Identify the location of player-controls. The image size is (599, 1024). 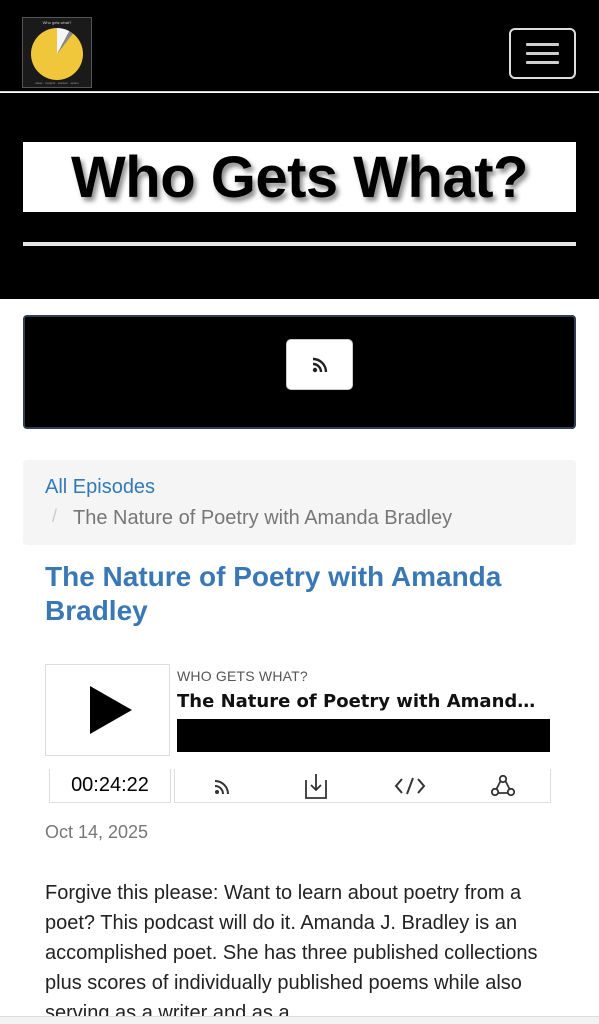
(362, 786).